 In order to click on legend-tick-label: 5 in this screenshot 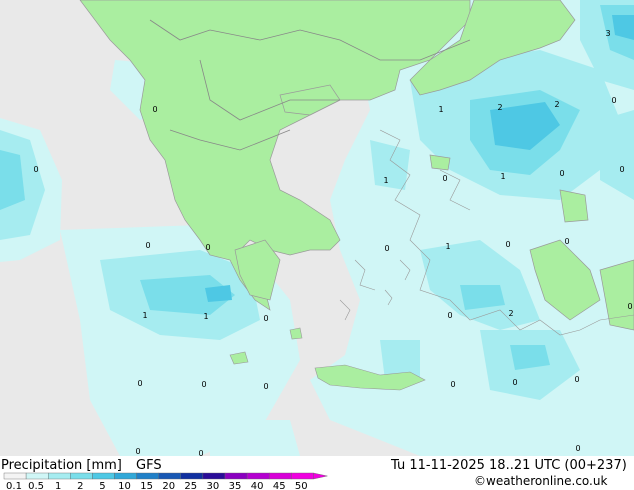, I will do `click(102, 485)`.